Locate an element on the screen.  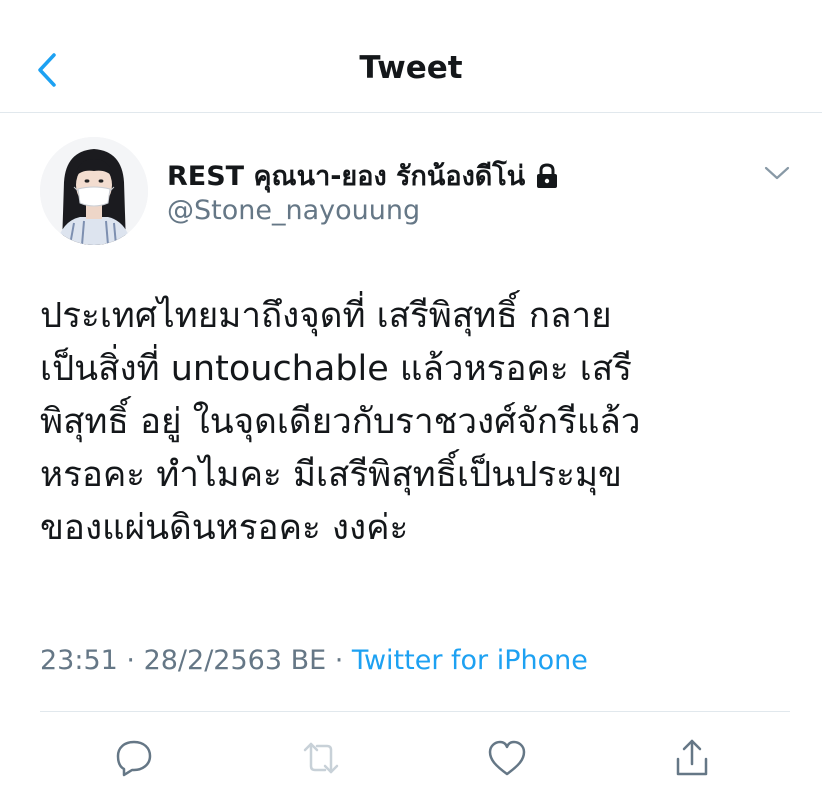
avatar is located at coordinates (94, 191).